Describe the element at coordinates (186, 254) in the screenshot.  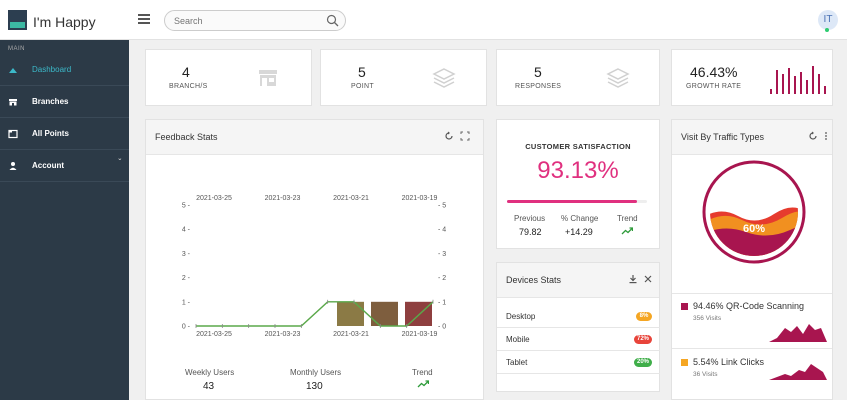
I see `y-tick-left: 3 -` at that location.